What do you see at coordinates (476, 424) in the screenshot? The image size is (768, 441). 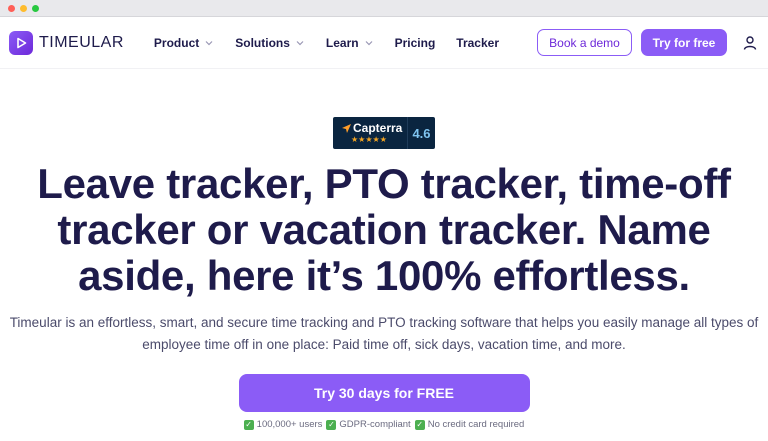 I see `badge-label: No credit card required` at bounding box center [476, 424].